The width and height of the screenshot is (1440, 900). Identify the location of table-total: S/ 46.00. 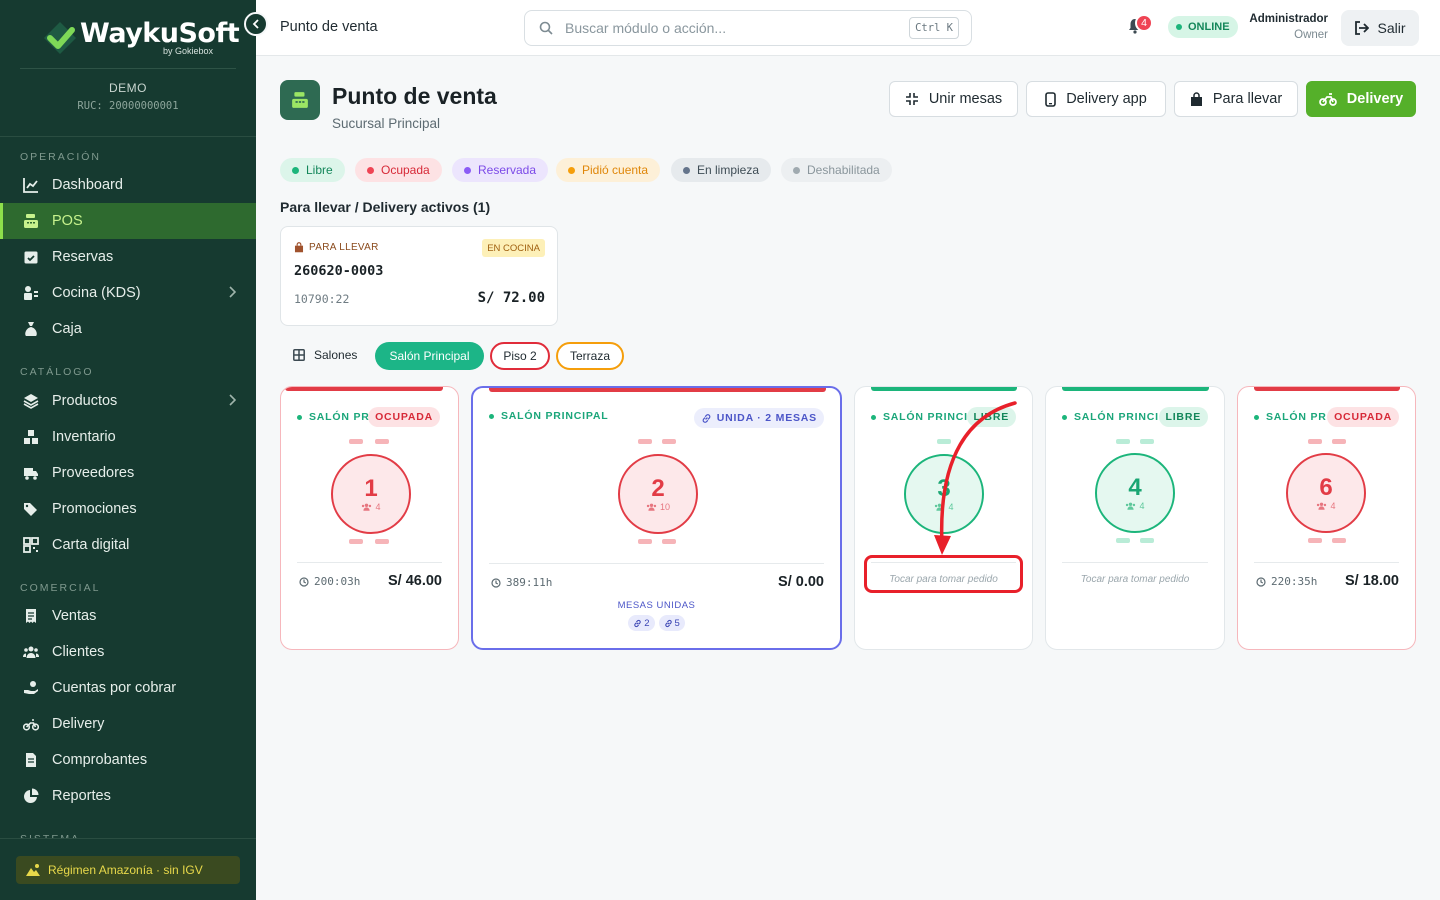
(414, 581).